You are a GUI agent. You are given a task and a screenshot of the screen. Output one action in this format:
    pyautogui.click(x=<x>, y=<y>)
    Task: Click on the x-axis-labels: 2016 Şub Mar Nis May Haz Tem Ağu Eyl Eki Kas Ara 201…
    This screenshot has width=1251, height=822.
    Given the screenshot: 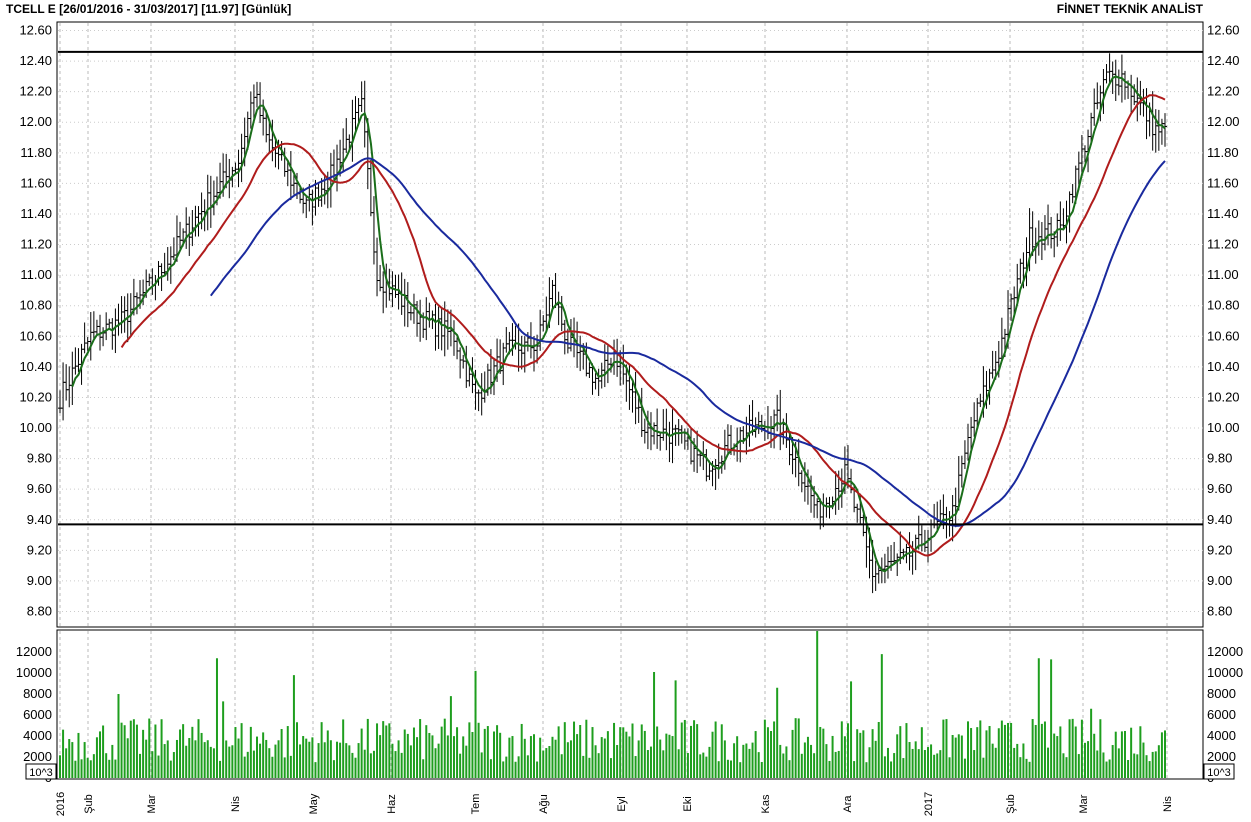 What is the action you would take?
    pyautogui.click(x=614, y=804)
    